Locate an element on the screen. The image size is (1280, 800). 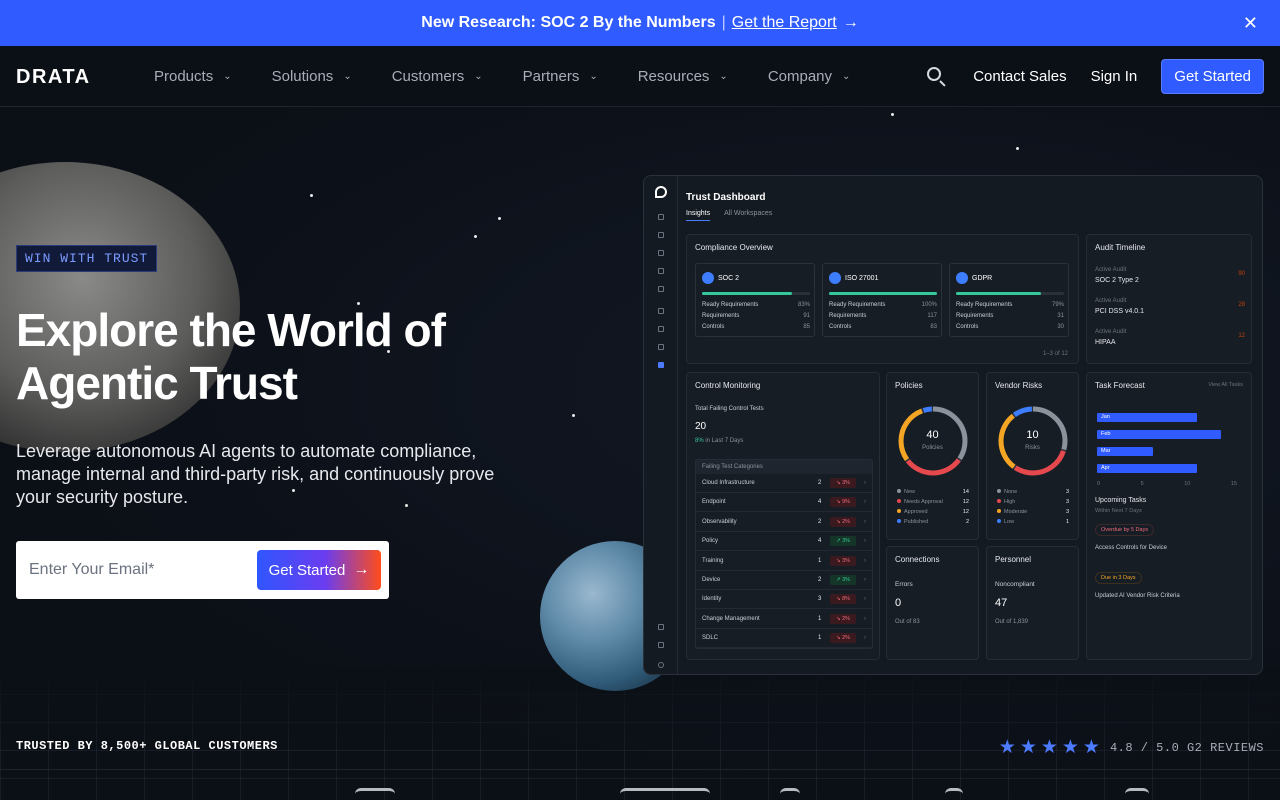
category-change: 3% is located at coordinates (846, 580).